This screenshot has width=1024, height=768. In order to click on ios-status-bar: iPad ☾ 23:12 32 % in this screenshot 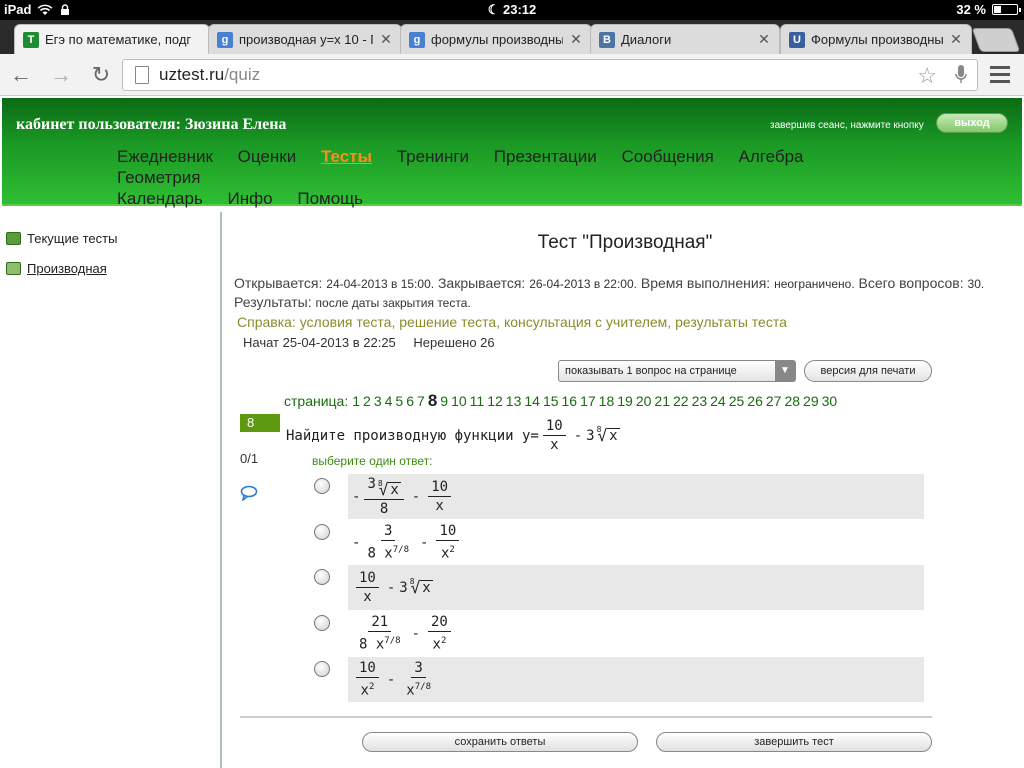, I will do `click(512, 10)`.